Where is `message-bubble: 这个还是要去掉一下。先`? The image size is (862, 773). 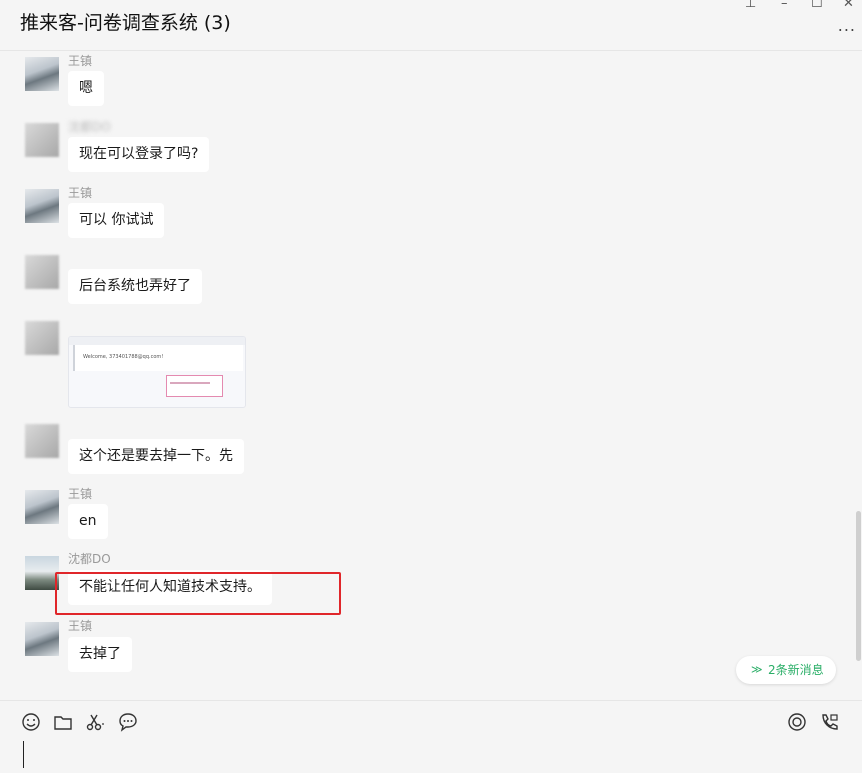 message-bubble: 这个还是要去掉一下。先 is located at coordinates (156, 456).